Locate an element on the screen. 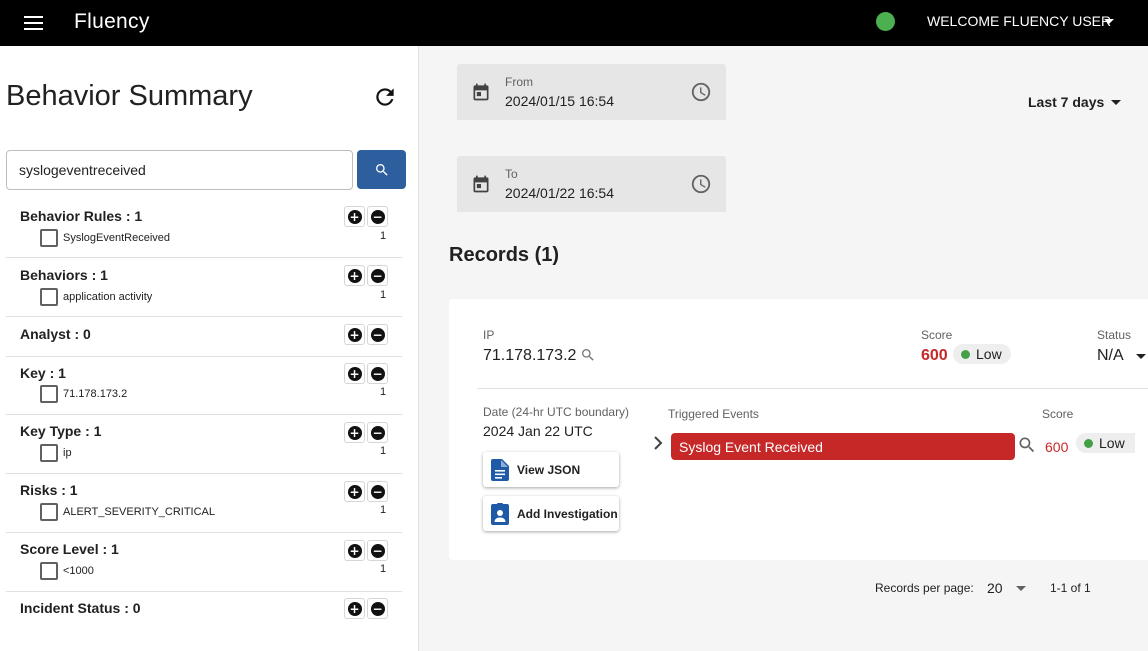 This screenshot has width=1148, height=651. triggered-event-chip: Syslog Event Received is located at coordinates (843, 446).